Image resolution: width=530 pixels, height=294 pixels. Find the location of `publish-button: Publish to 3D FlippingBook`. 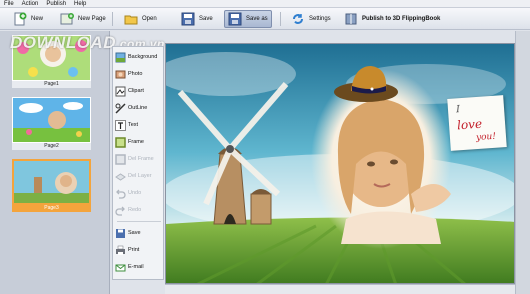

publish-button: Publish to 3D FlippingBook is located at coordinates (392, 19).